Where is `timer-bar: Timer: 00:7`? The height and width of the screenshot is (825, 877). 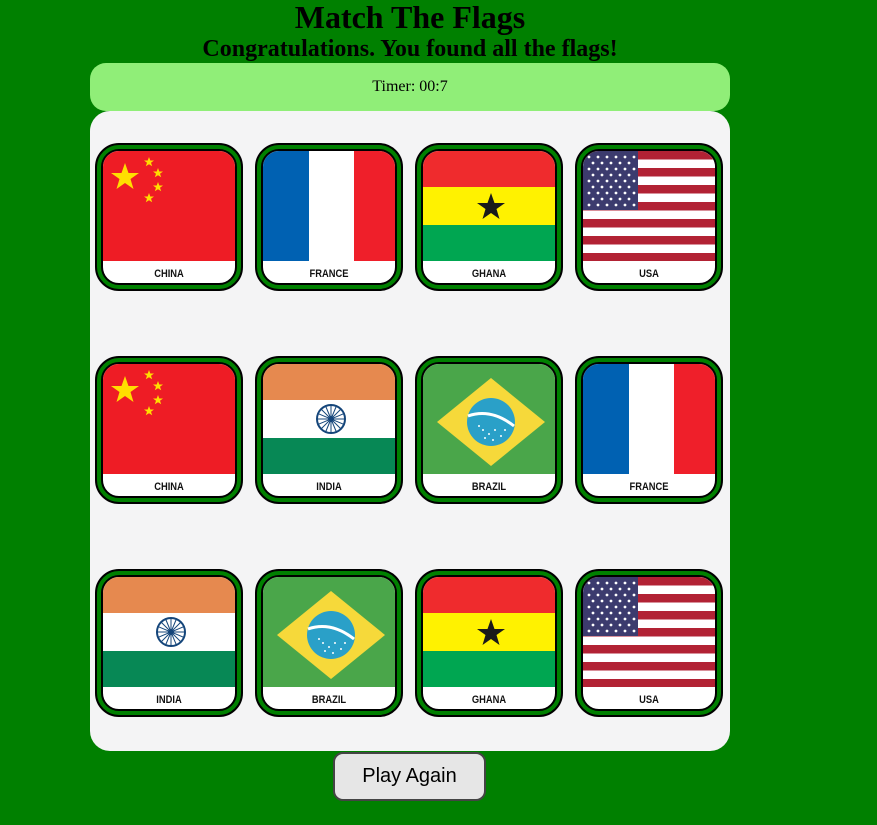
timer-bar: Timer: 00:7 is located at coordinates (410, 87).